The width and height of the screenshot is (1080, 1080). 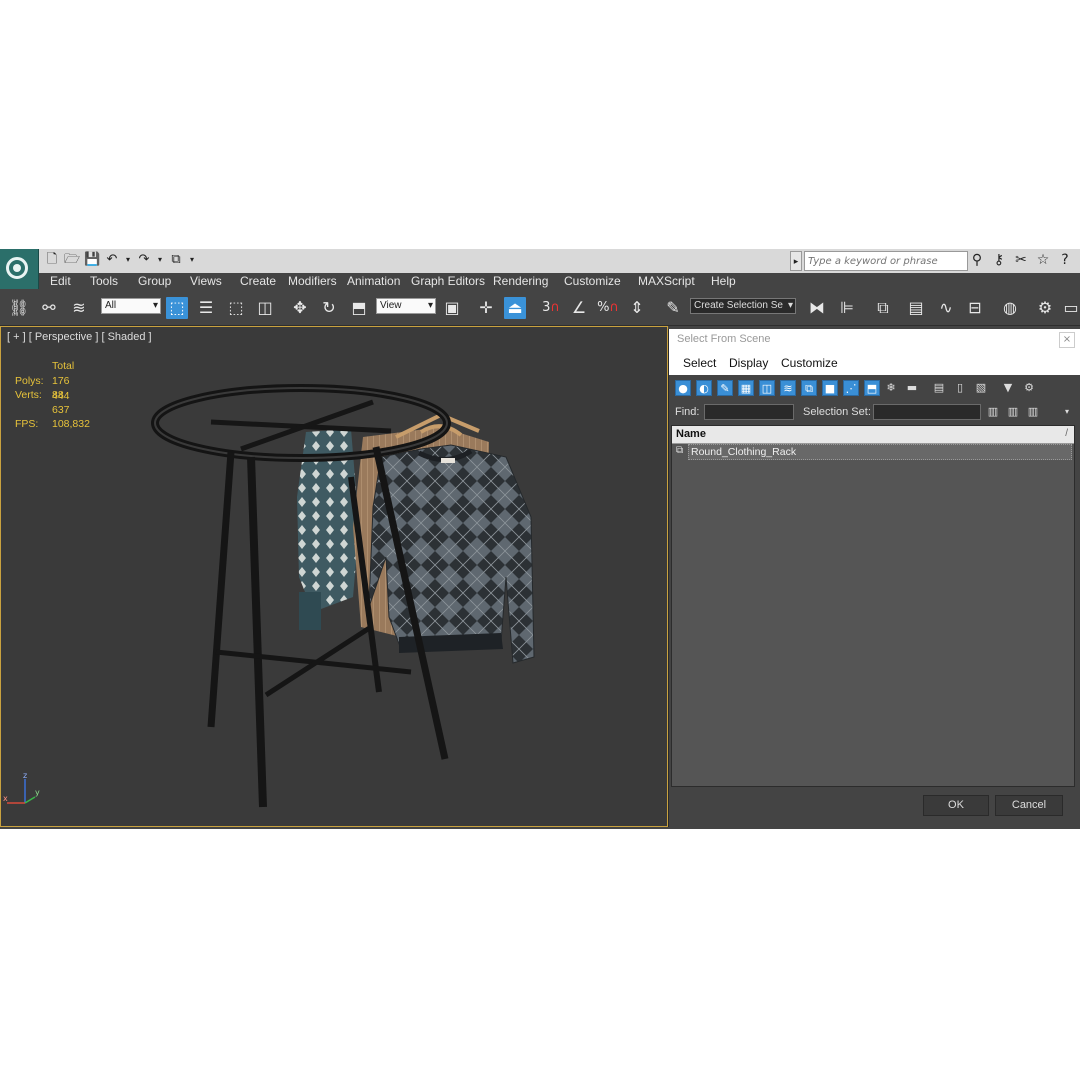 I want to click on group-icon: ⧉, so click(x=680, y=450).